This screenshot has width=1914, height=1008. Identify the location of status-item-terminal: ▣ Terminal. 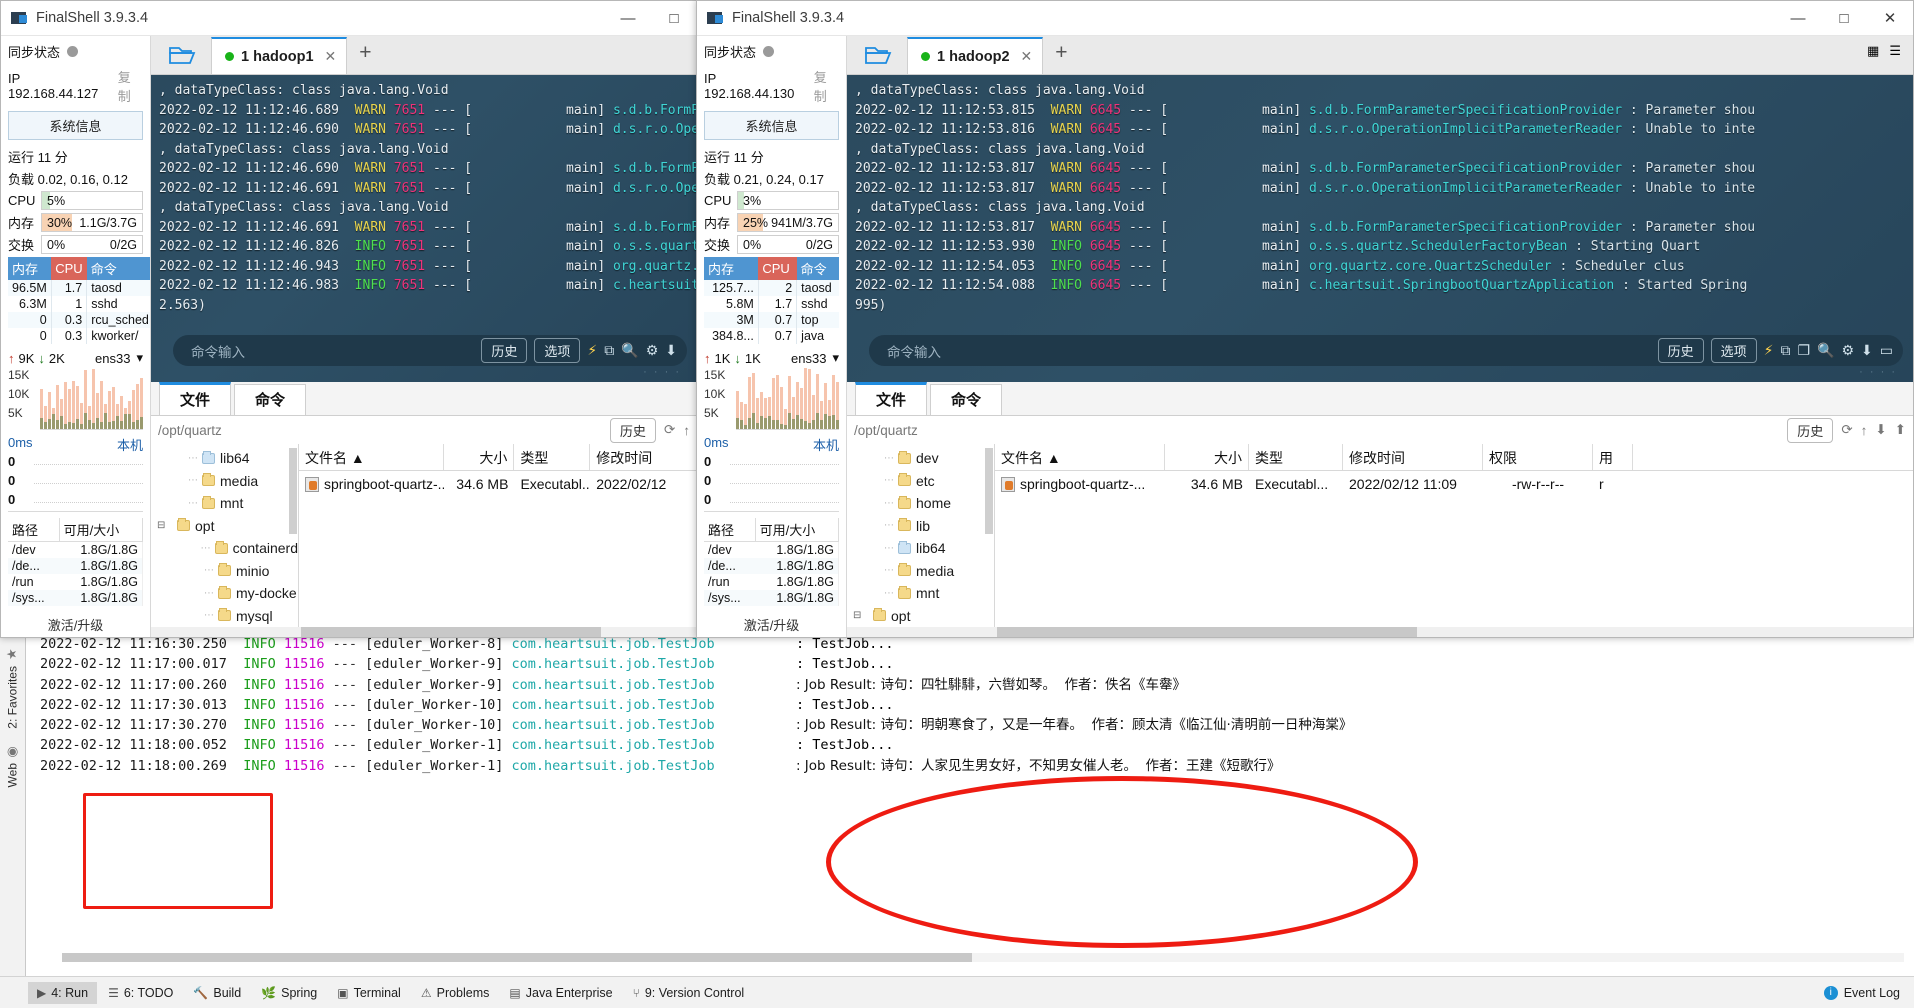
(369, 993).